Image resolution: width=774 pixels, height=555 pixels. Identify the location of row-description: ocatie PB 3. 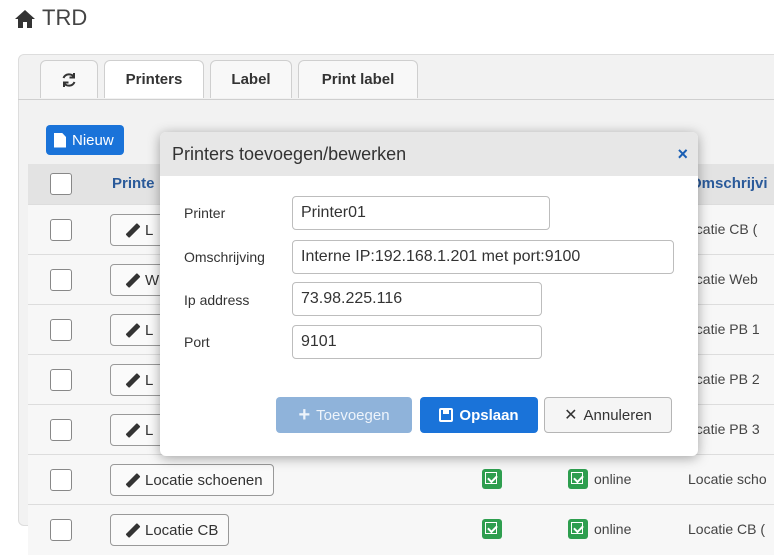
(724, 429).